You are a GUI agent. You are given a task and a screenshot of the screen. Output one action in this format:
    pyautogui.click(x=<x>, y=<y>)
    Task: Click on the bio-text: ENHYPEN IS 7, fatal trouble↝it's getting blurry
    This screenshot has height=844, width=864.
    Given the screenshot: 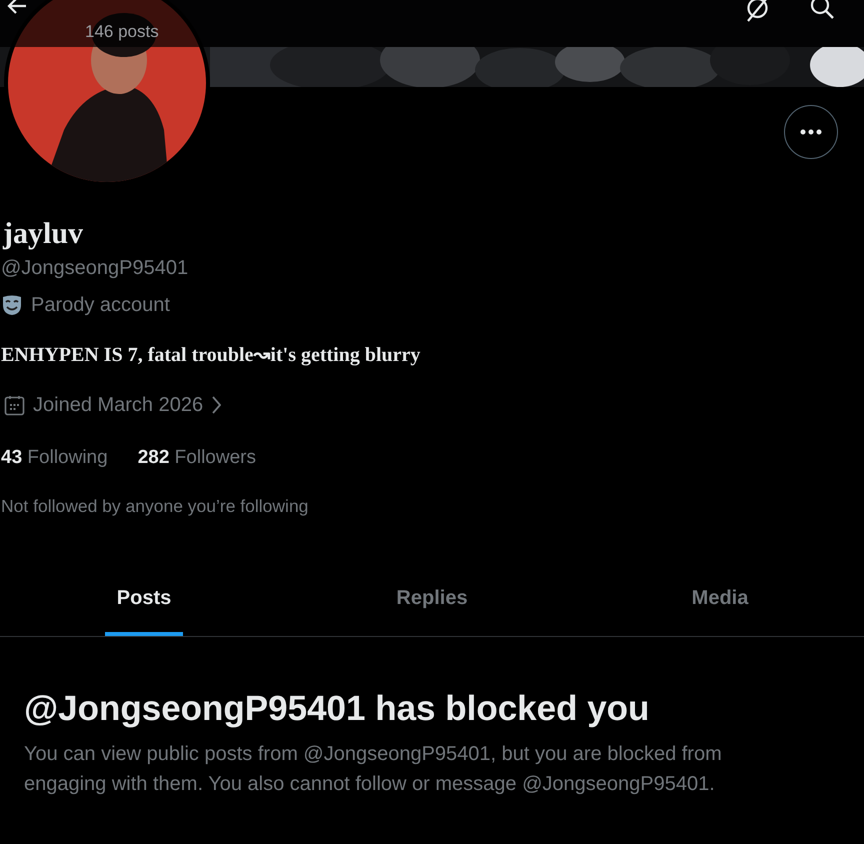 What is the action you would take?
    pyautogui.click(x=210, y=355)
    